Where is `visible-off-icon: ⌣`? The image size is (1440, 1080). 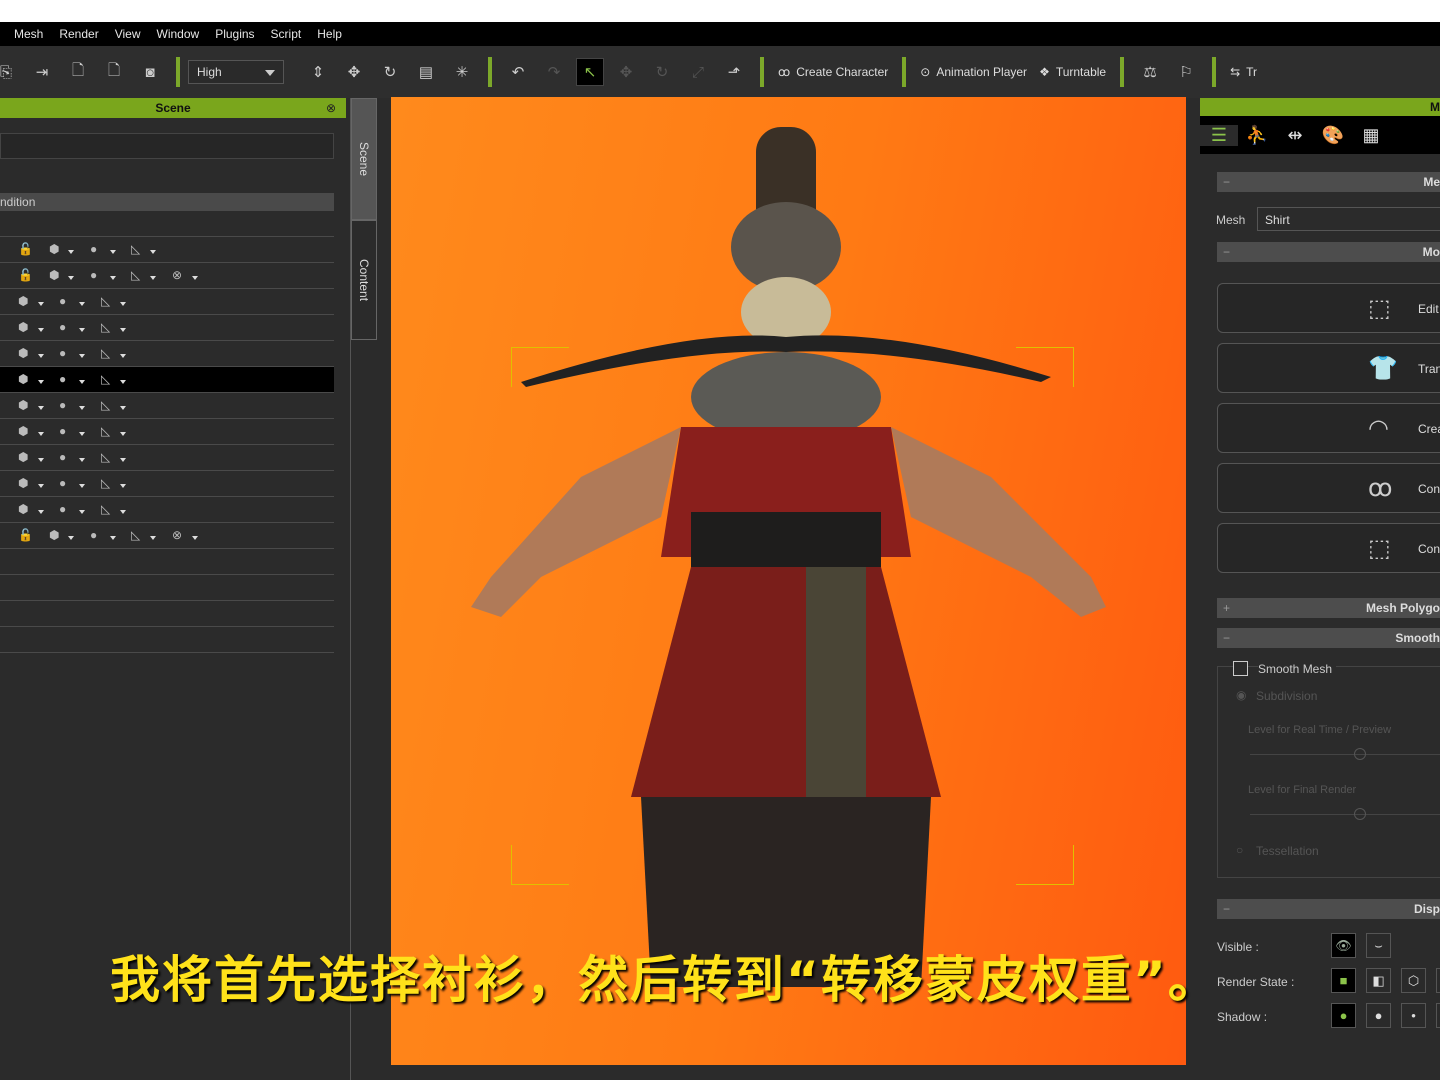 visible-off-icon: ⌣ is located at coordinates (1378, 945).